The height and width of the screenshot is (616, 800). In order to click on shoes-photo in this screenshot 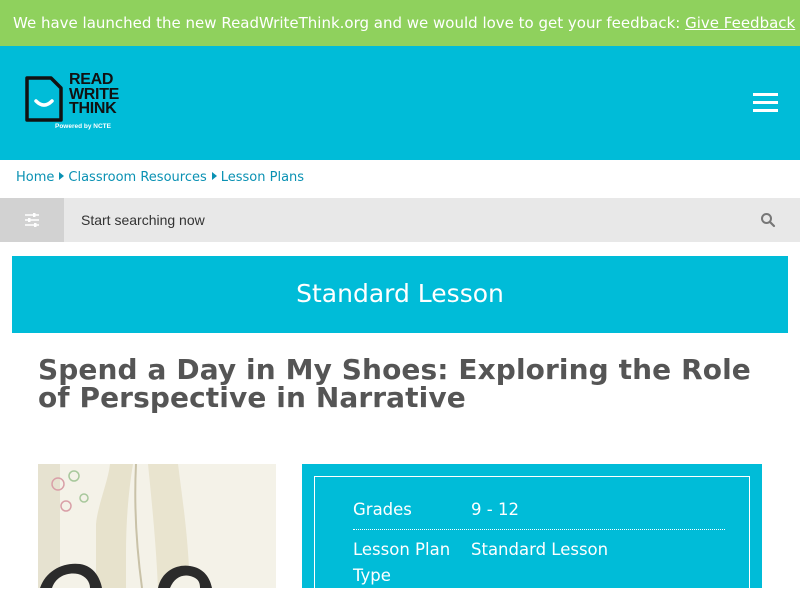, I will do `click(157, 526)`.